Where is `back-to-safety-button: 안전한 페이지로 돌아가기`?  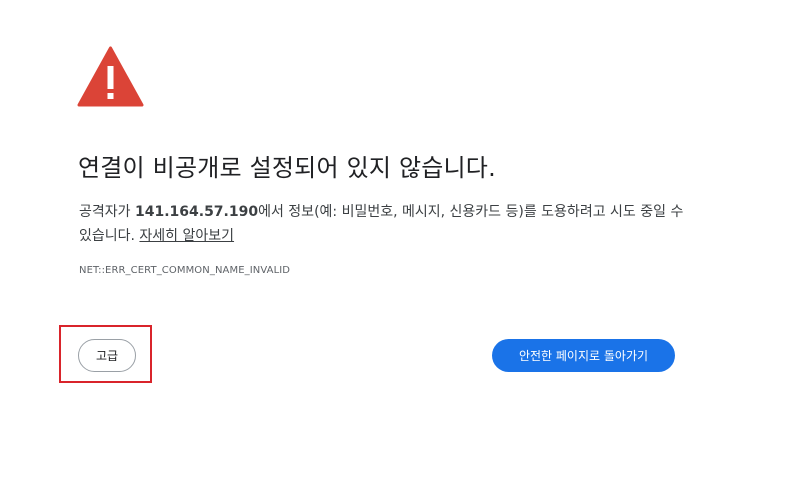 back-to-safety-button: 안전한 페이지로 돌아가기 is located at coordinates (583, 355).